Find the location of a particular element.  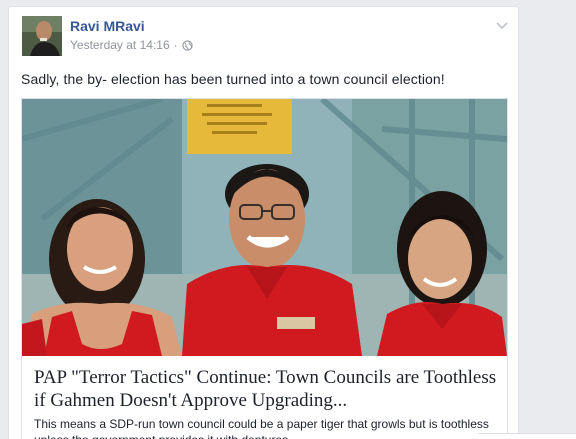

globe-icon is located at coordinates (187, 45).